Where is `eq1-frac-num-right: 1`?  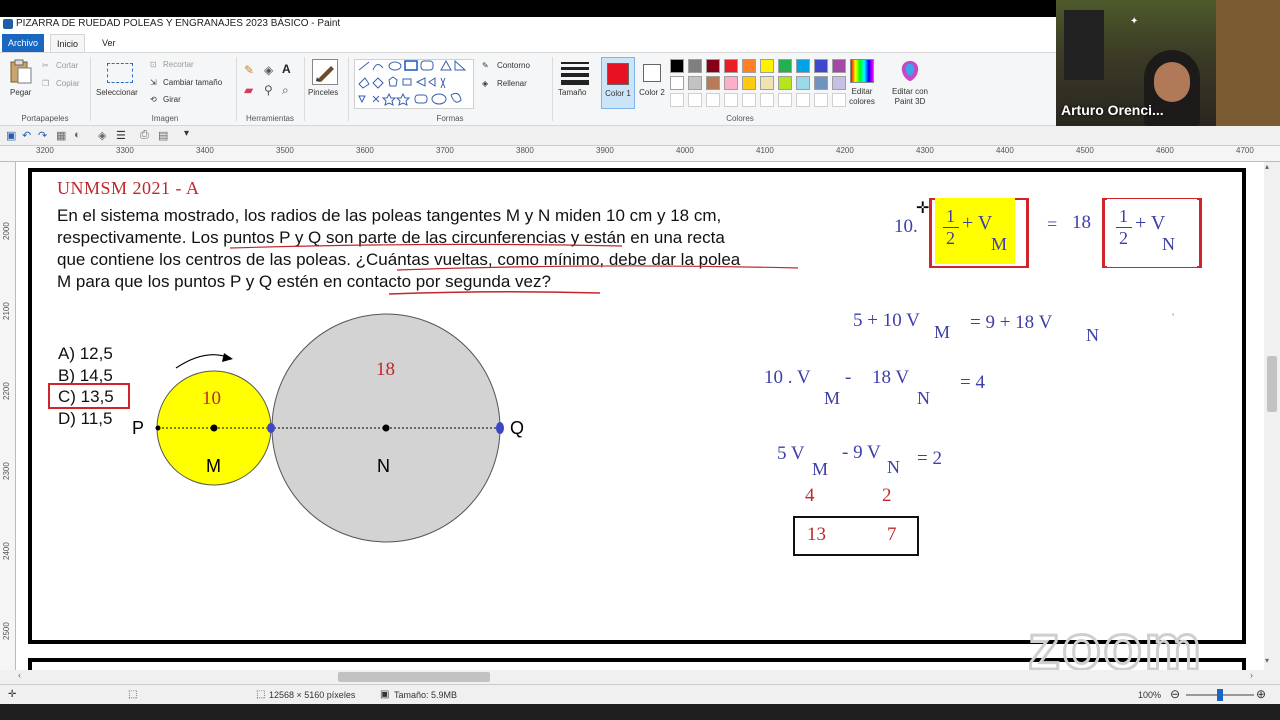 eq1-frac-num-right: 1 is located at coordinates (1123, 216).